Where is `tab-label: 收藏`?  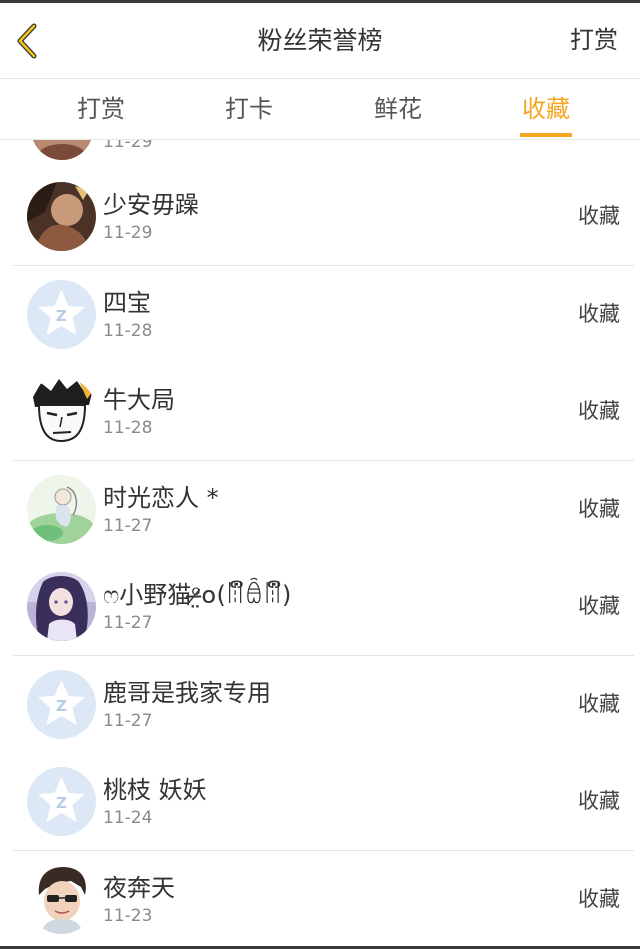
tab-label: 收藏 is located at coordinates (546, 109).